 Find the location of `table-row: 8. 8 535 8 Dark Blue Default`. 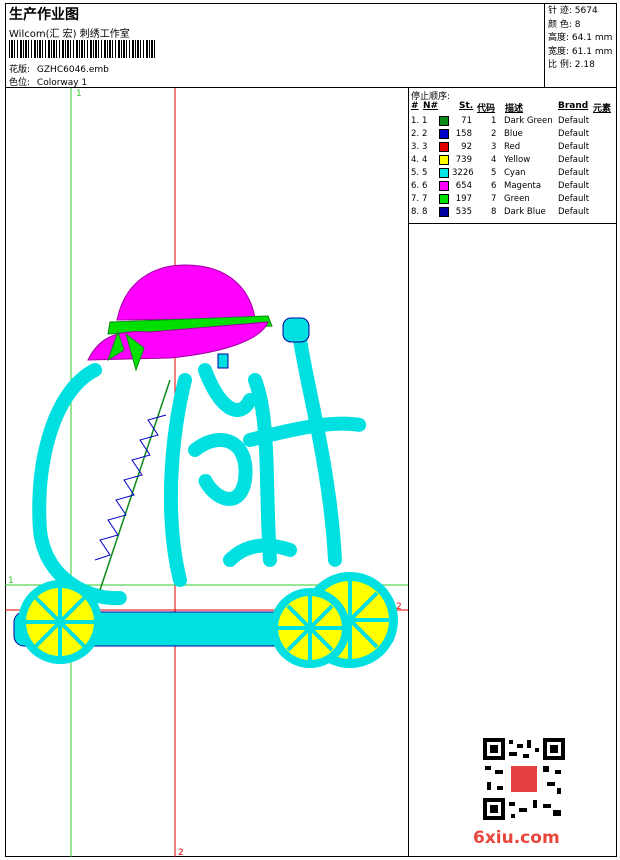

table-row: 8. 8 535 8 Dark Blue Default is located at coordinates (500, 212).